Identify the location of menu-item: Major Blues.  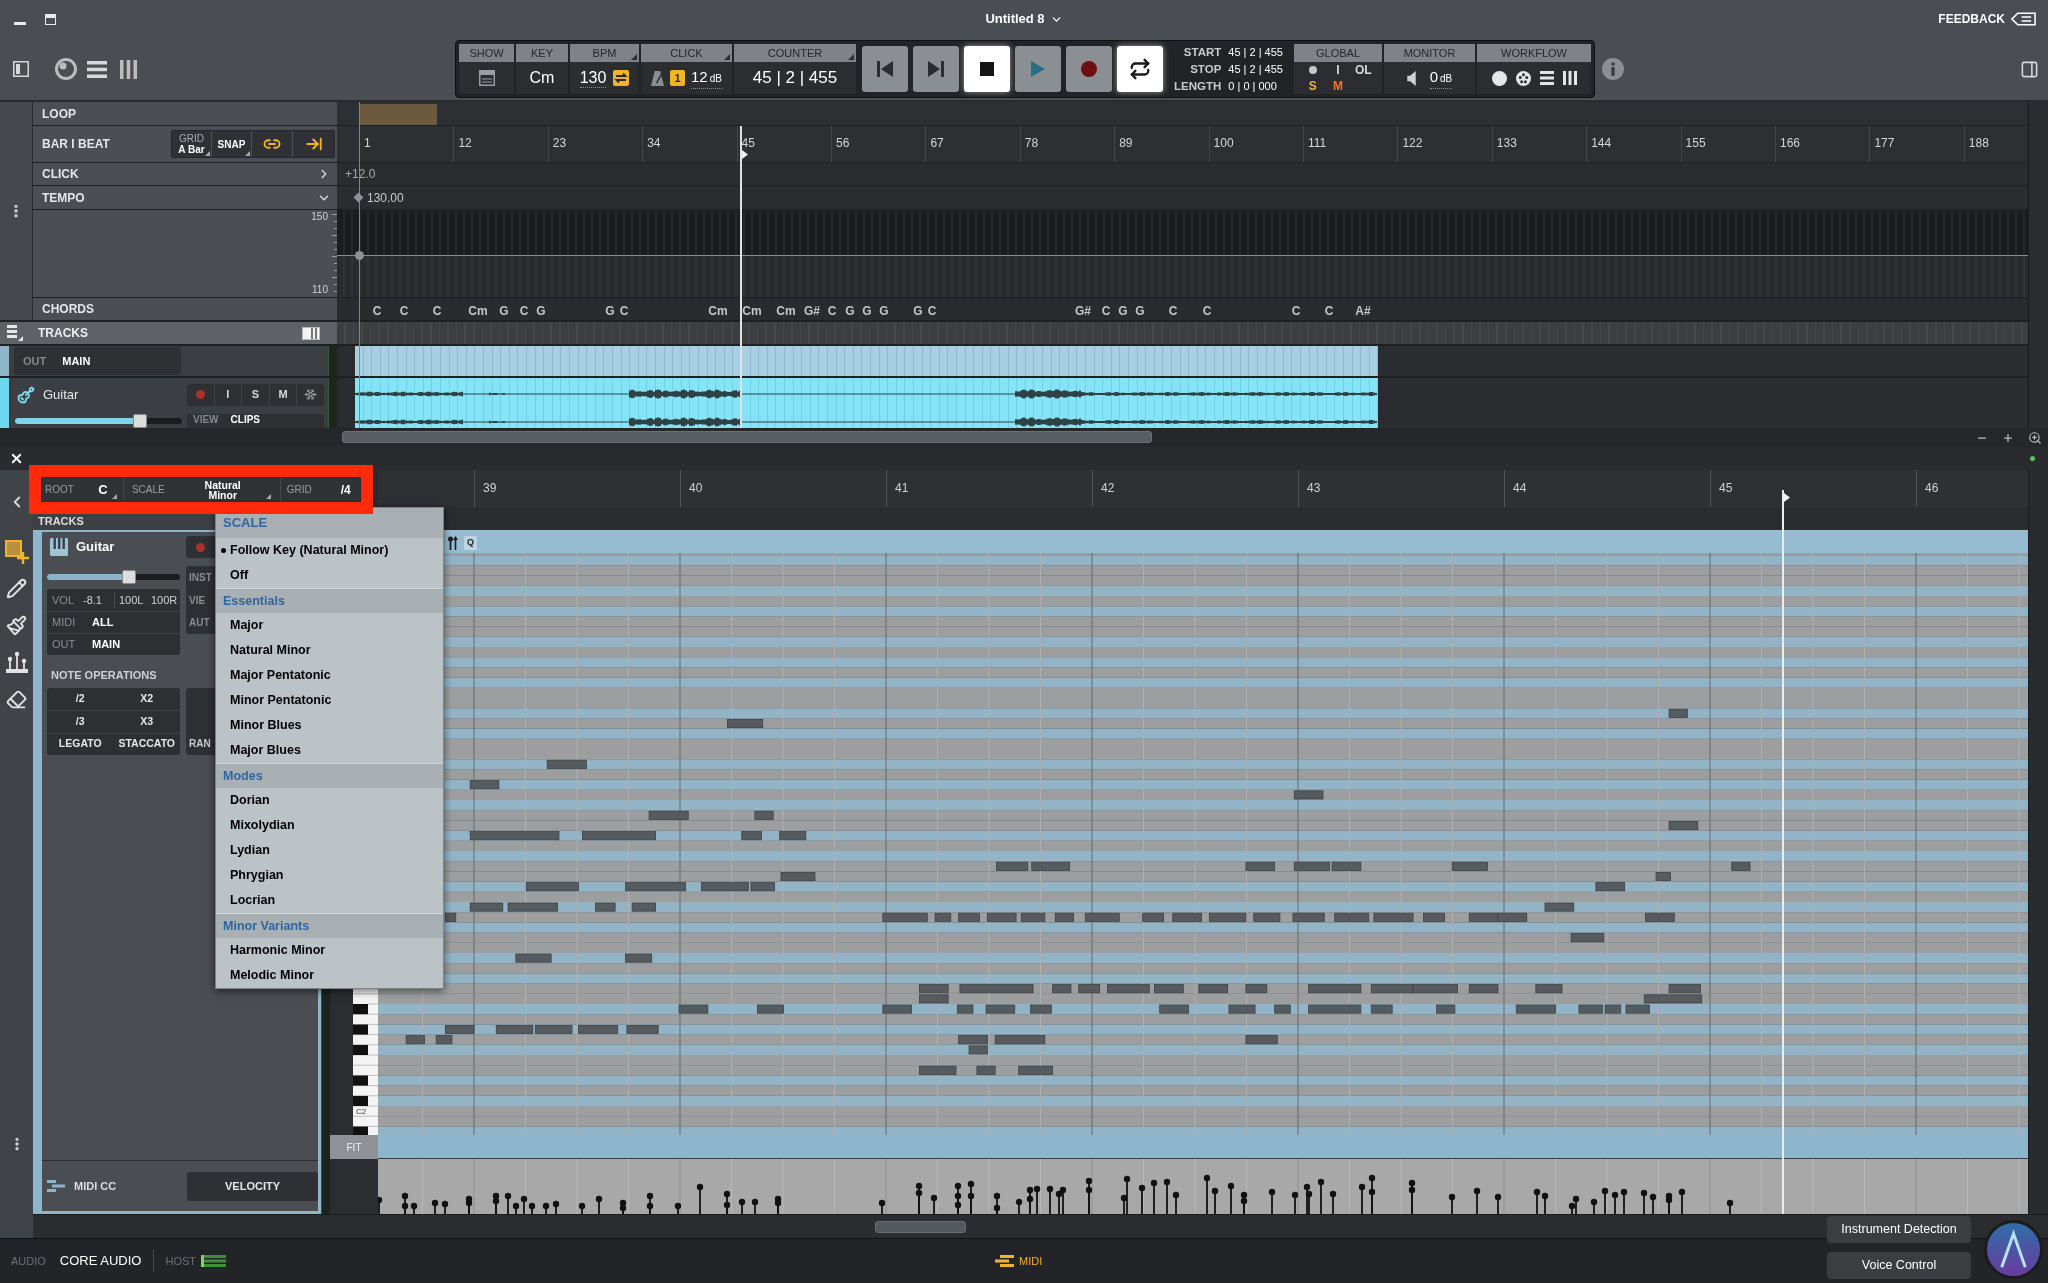
(329, 750).